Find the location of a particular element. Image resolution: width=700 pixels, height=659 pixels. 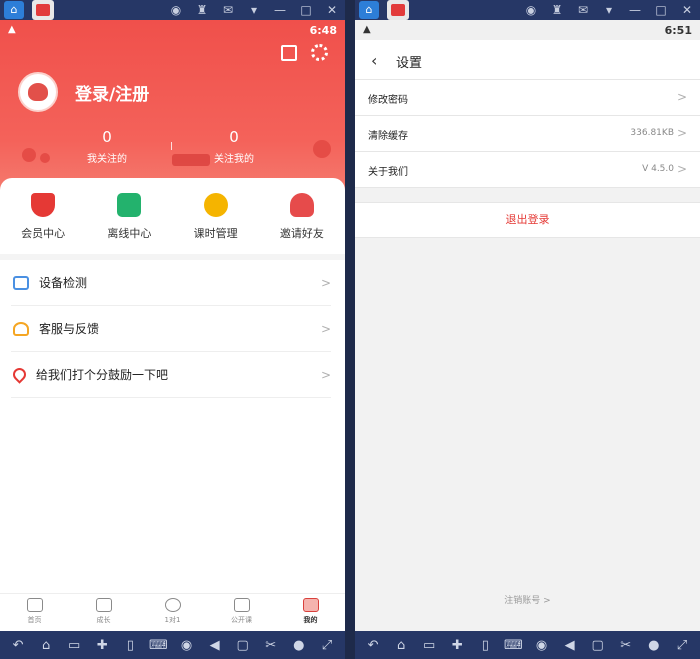

followers-label: 关注我的 is located at coordinates (234, 159).